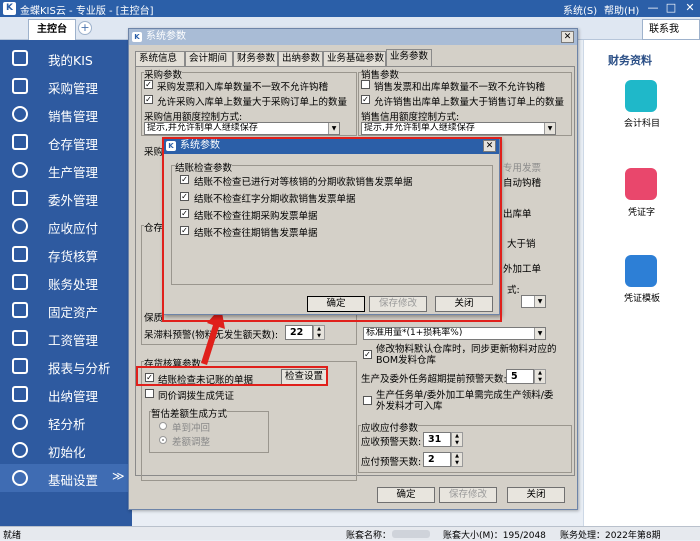 Image resolution: width=700 pixels, height=541 pixels. I want to click on sidebar-item-basic-settings: 基础设置 ≫, so click(66, 478).